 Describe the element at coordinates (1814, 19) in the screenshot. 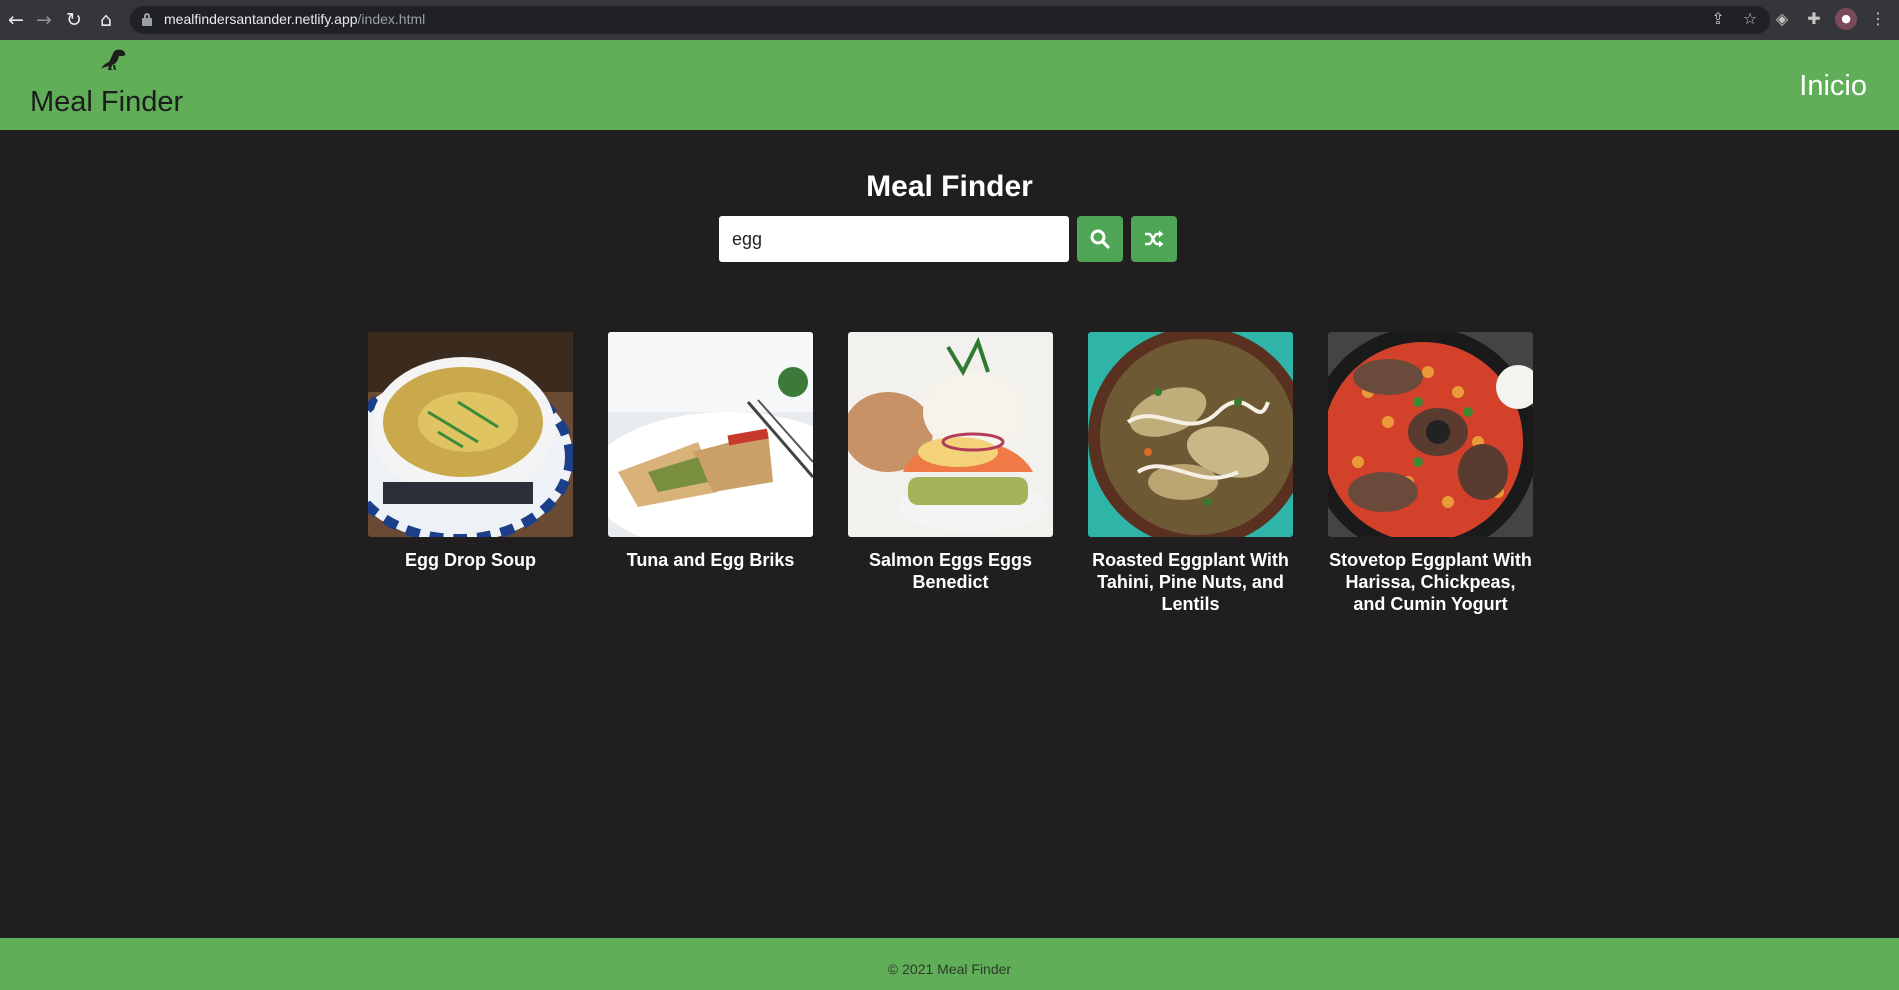

I see `puzzle-icon: ✚` at that location.